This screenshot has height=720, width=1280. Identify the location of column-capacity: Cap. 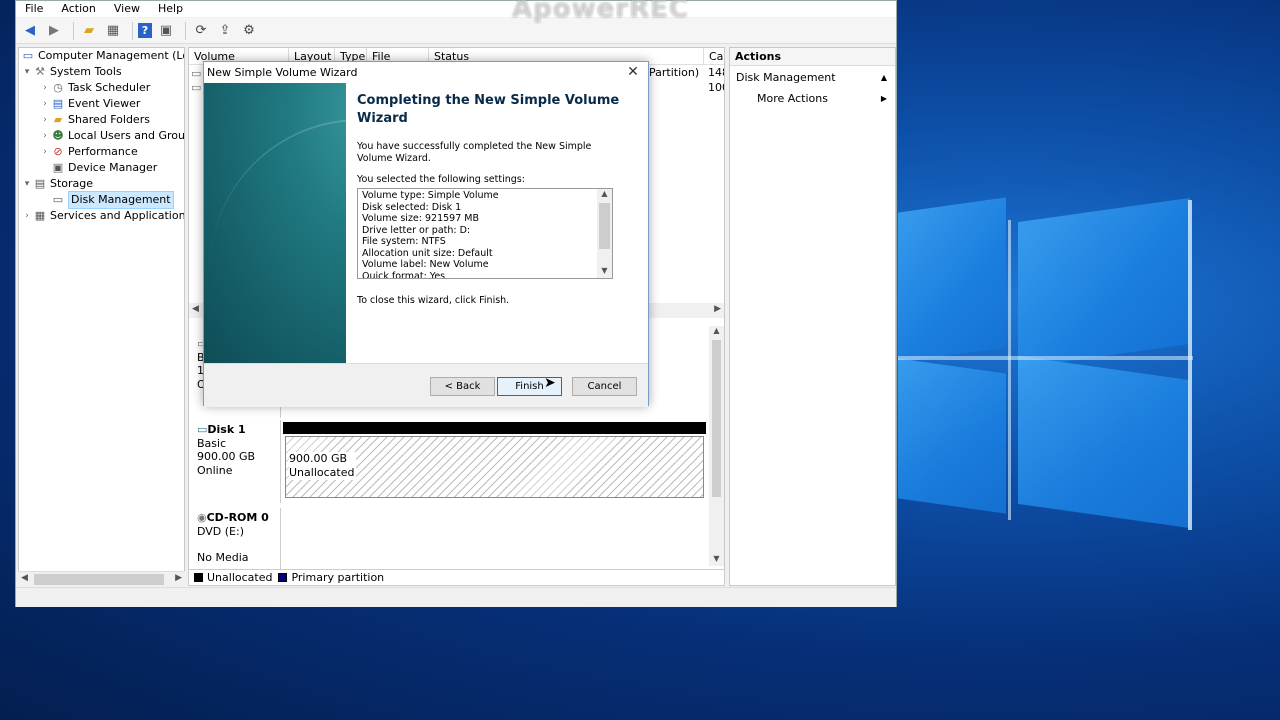
(714, 56).